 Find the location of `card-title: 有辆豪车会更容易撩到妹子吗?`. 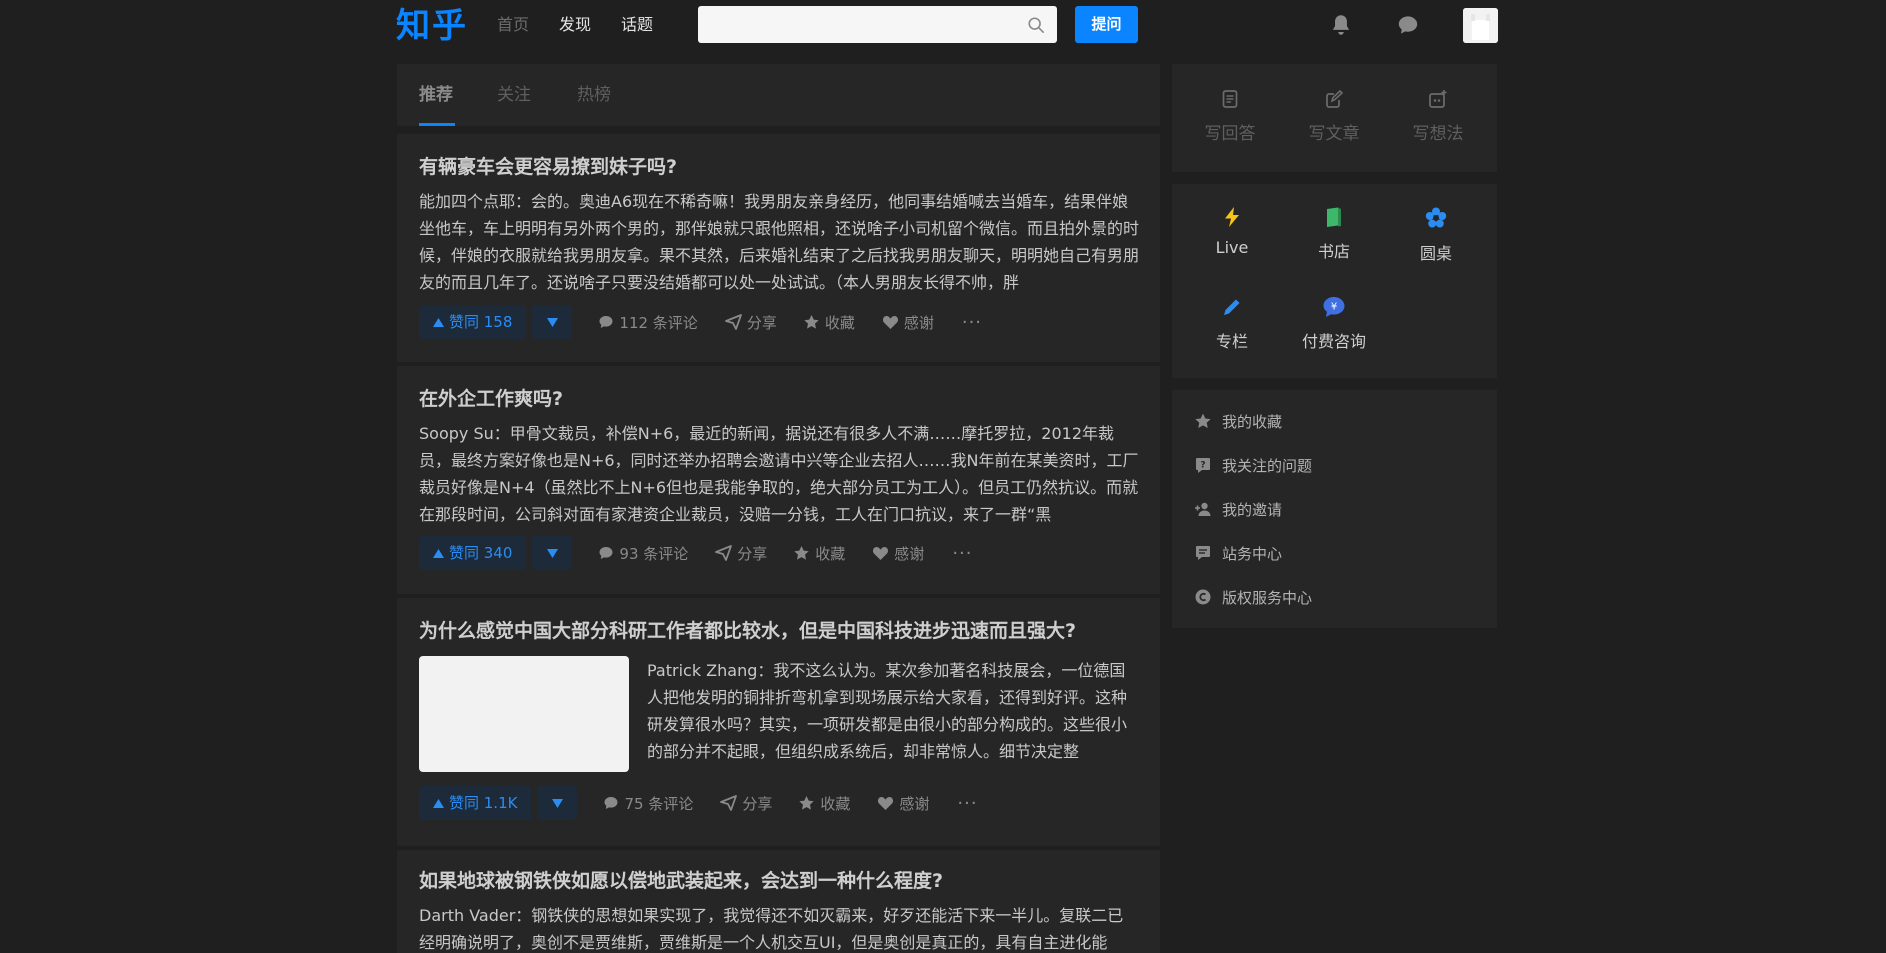

card-title: 有辆豪车会更容易撩到妹子吗? is located at coordinates (548, 167).